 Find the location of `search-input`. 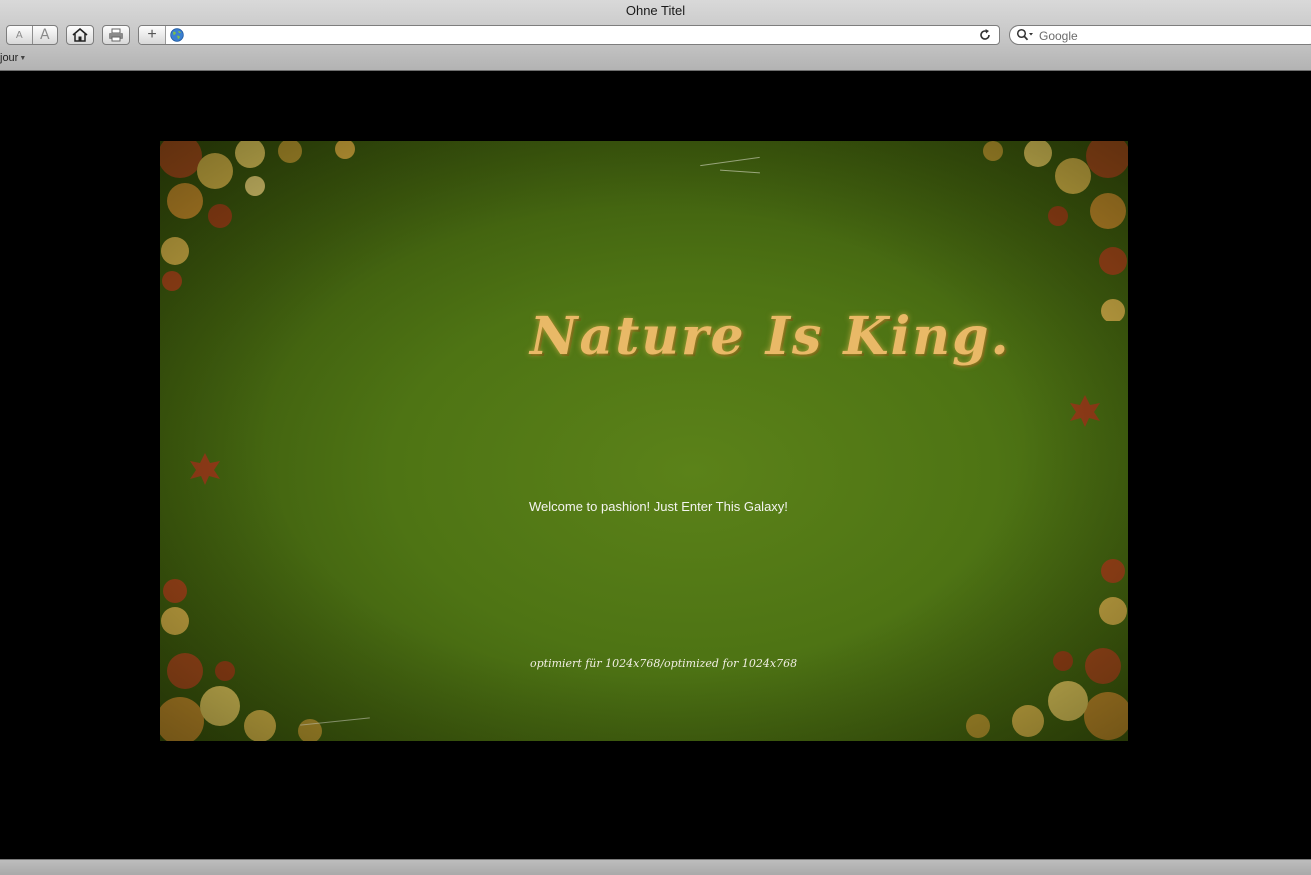

search-input is located at coordinates (1174, 36).